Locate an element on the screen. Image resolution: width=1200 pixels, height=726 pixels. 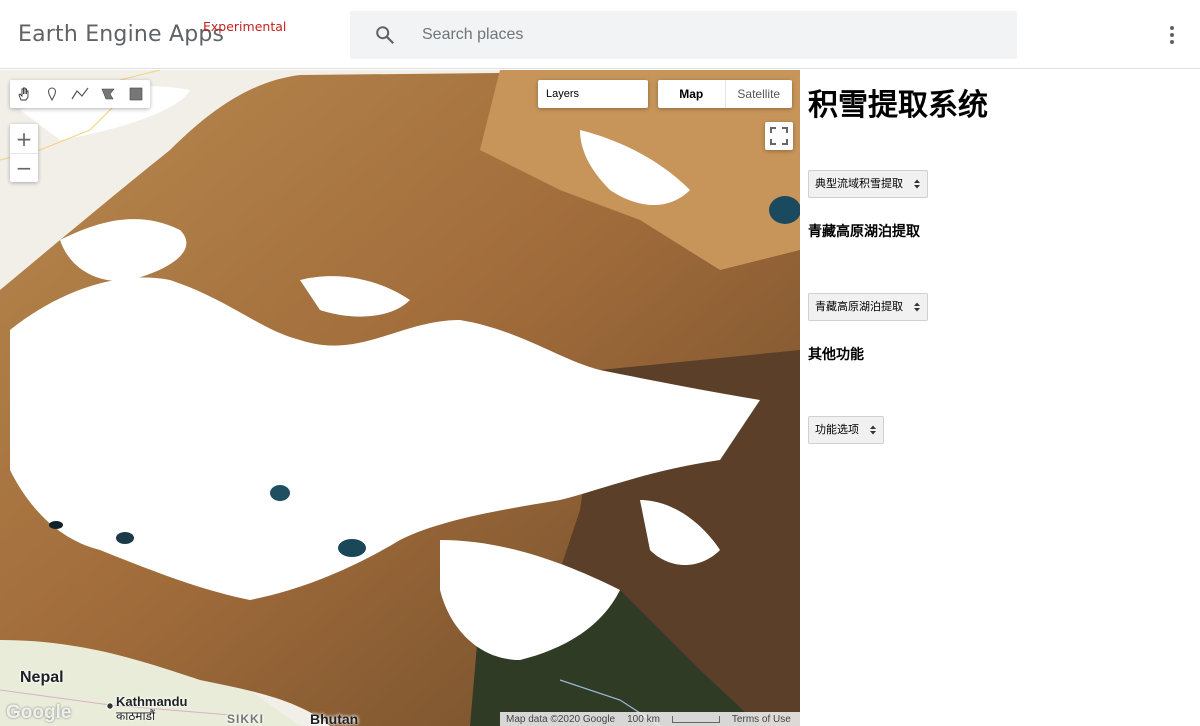
polygon-icon is located at coordinates (108, 94).